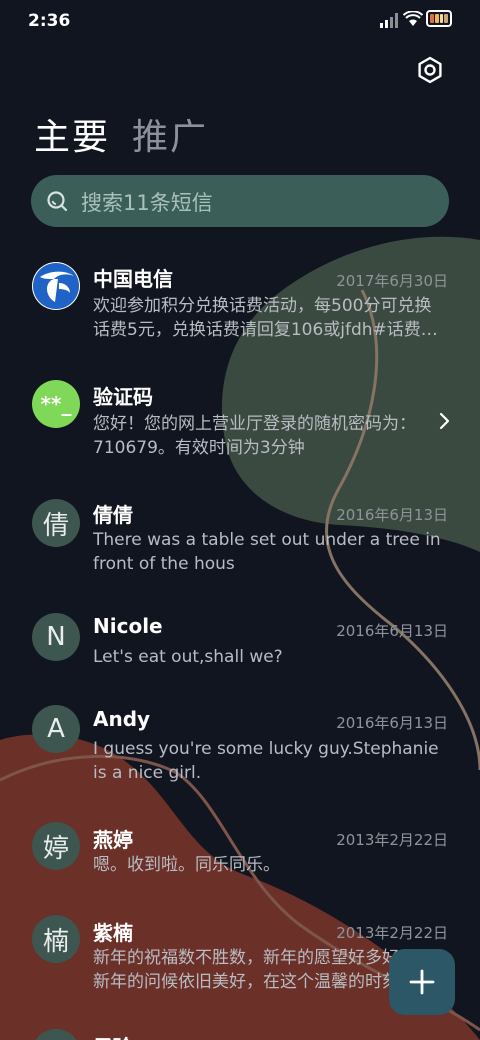  What do you see at coordinates (170, 134) in the screenshot?
I see `tab-promotions: 推广` at bounding box center [170, 134].